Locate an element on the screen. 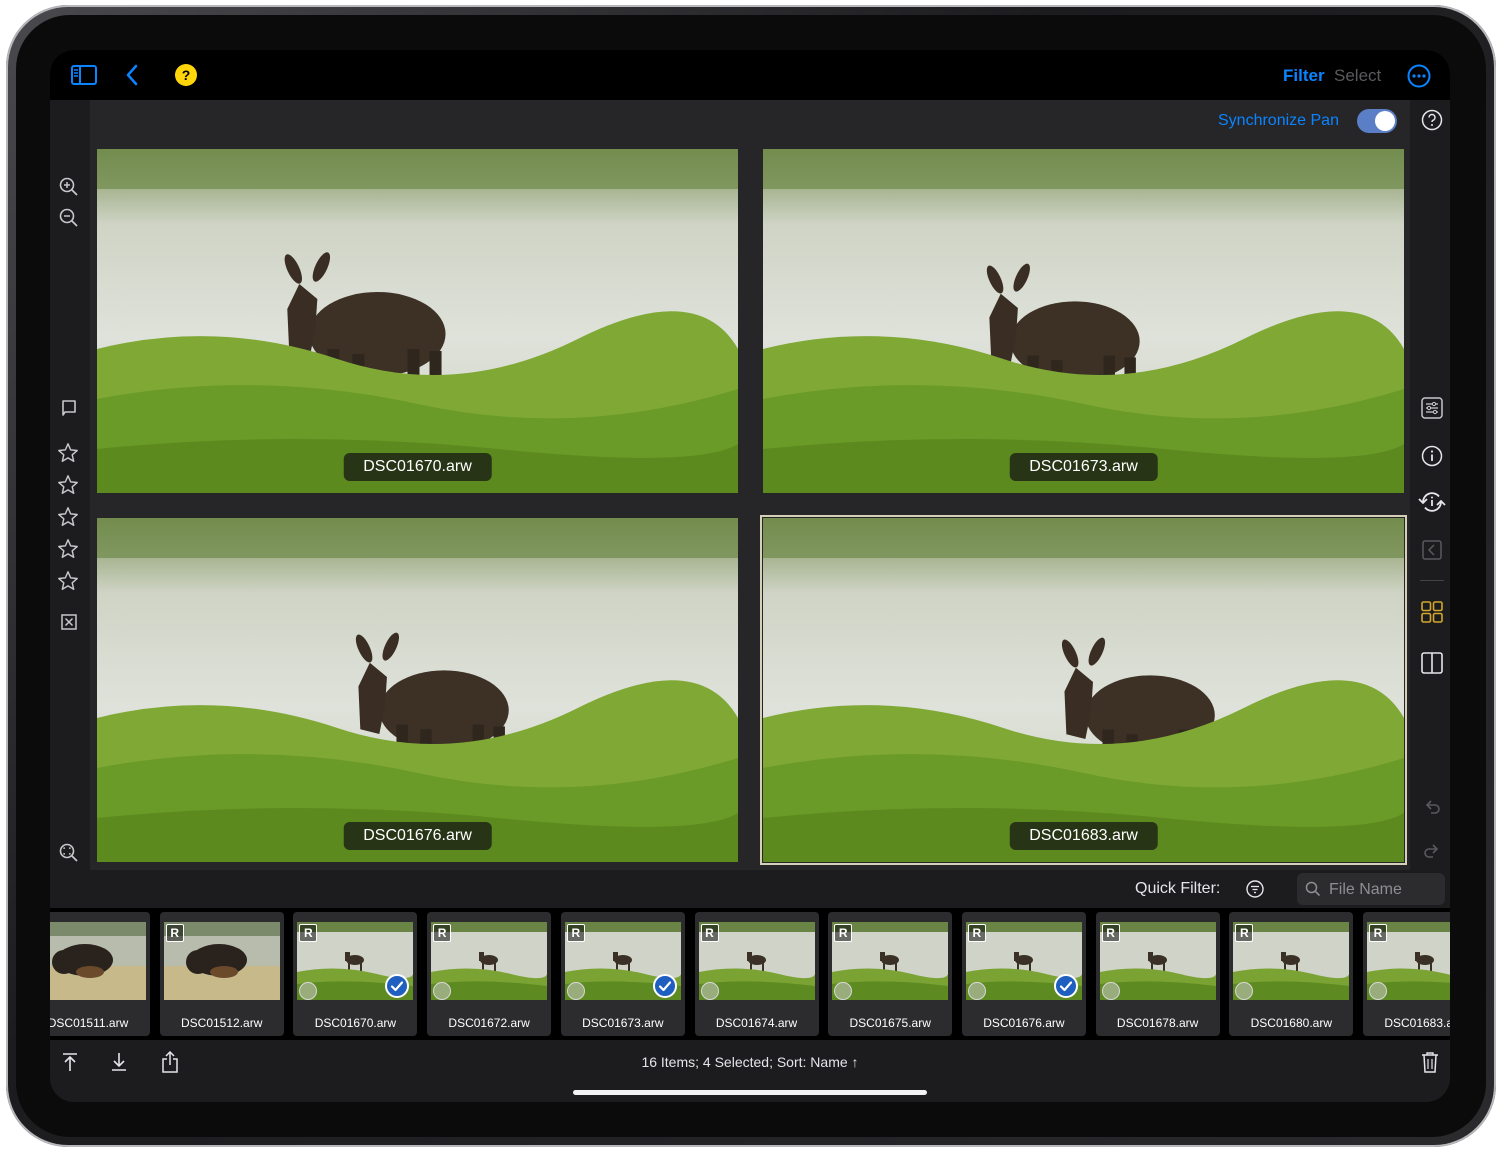 The image size is (1500, 1150). filmstrip-thumbnail: R DSC01512.arw is located at coordinates (221, 974).